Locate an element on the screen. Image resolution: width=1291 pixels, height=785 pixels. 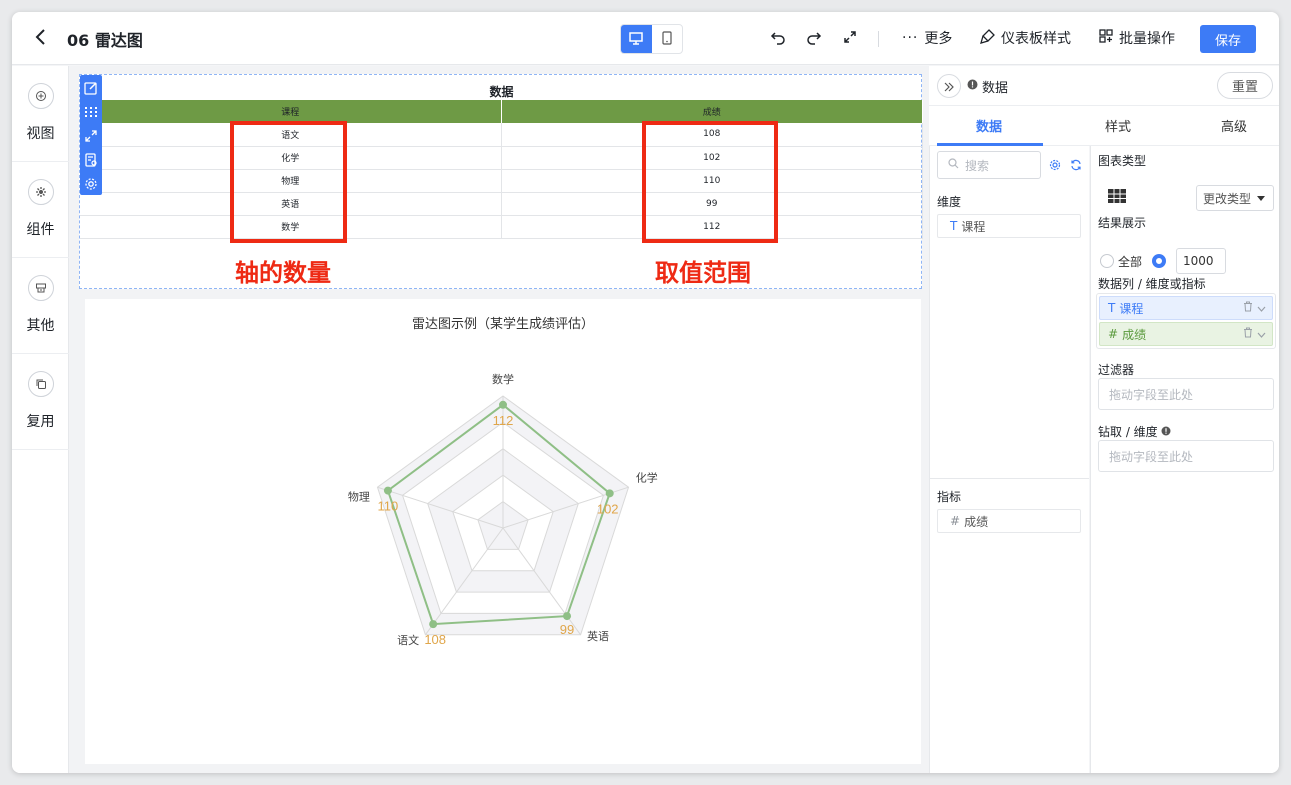
panel-split-handle is located at coordinates (1009, 481).